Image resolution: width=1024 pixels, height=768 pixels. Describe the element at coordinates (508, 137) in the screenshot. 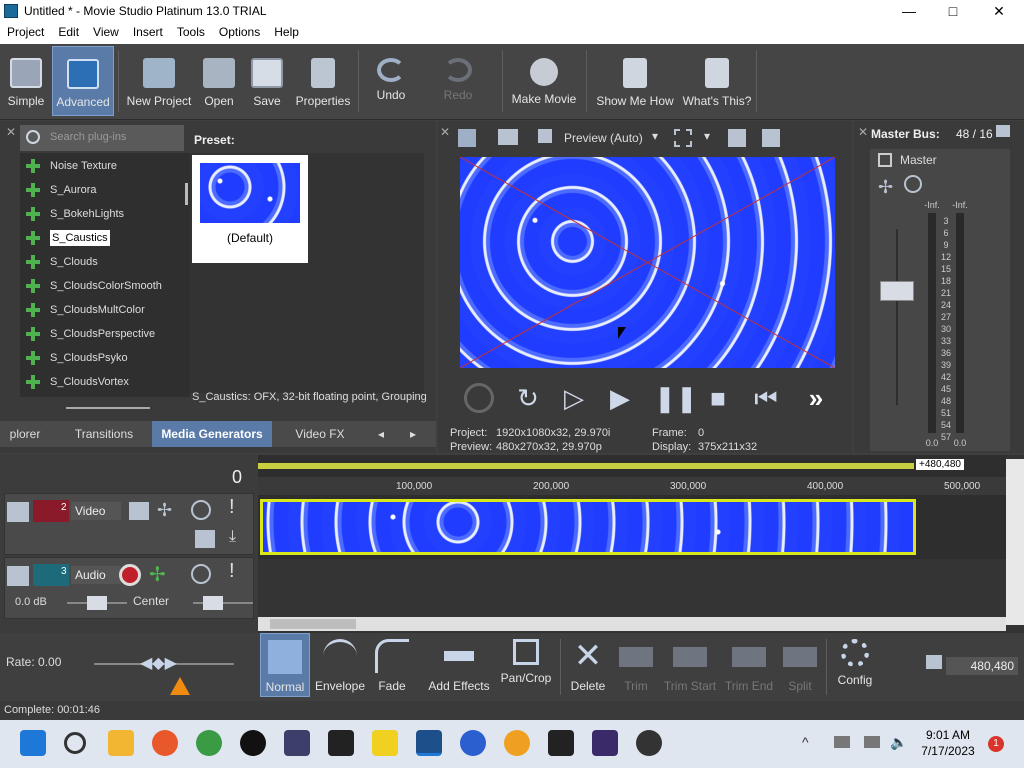

I see `monitor-icon` at that location.